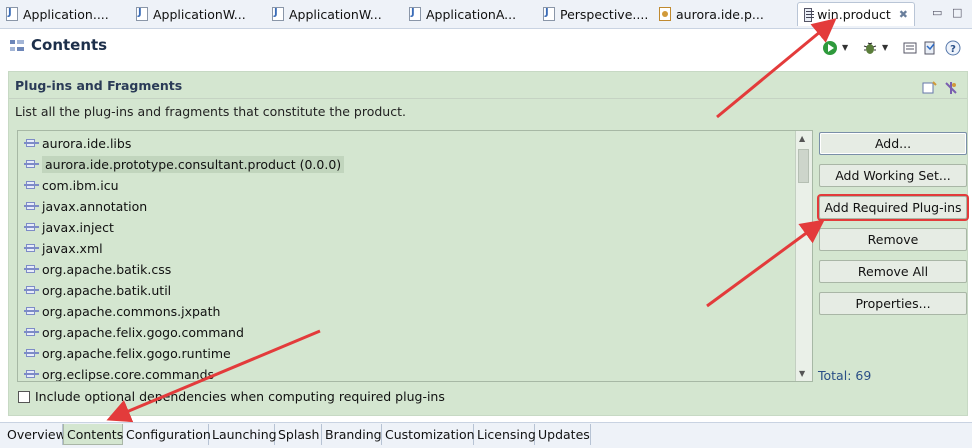  I want to click on run-icon, so click(830, 48).